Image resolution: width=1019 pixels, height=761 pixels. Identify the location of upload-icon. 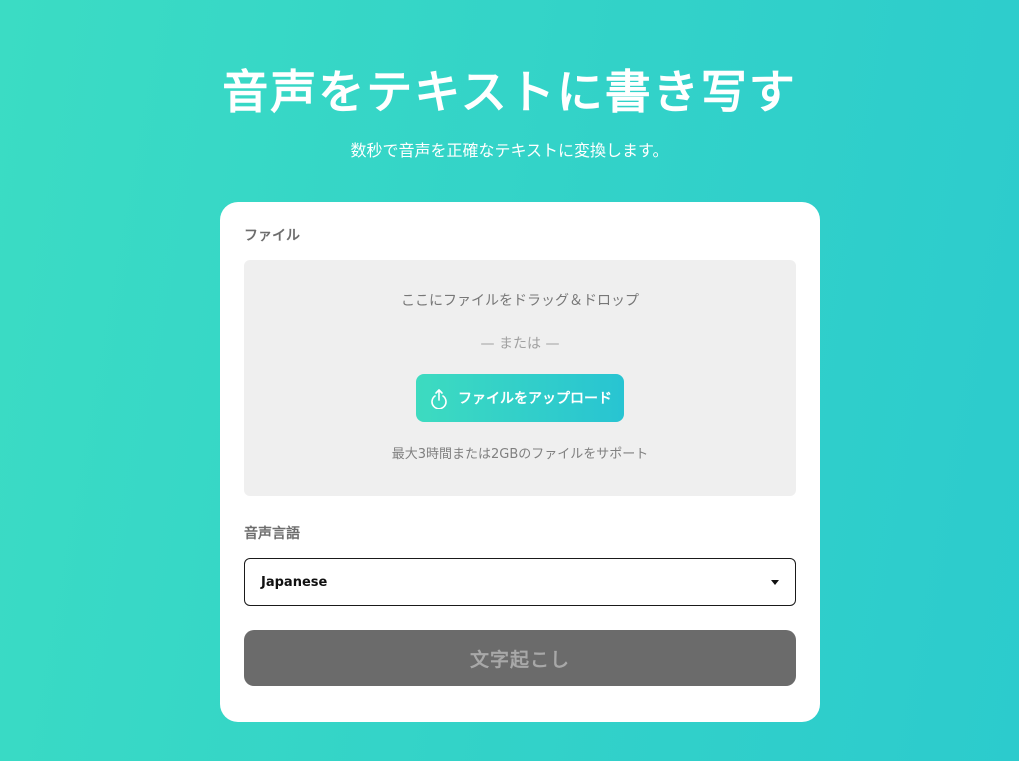
(439, 398).